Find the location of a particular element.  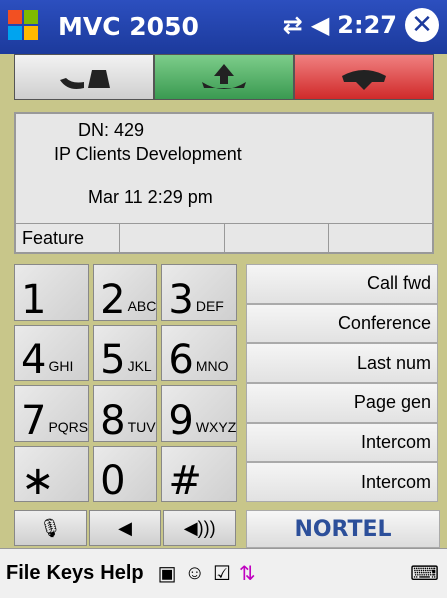

release-icon is located at coordinates (364, 80).